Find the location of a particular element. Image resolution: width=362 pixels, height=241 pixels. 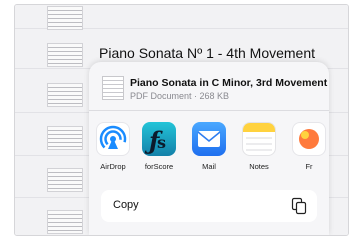

airdrop-icon is located at coordinates (113, 139).